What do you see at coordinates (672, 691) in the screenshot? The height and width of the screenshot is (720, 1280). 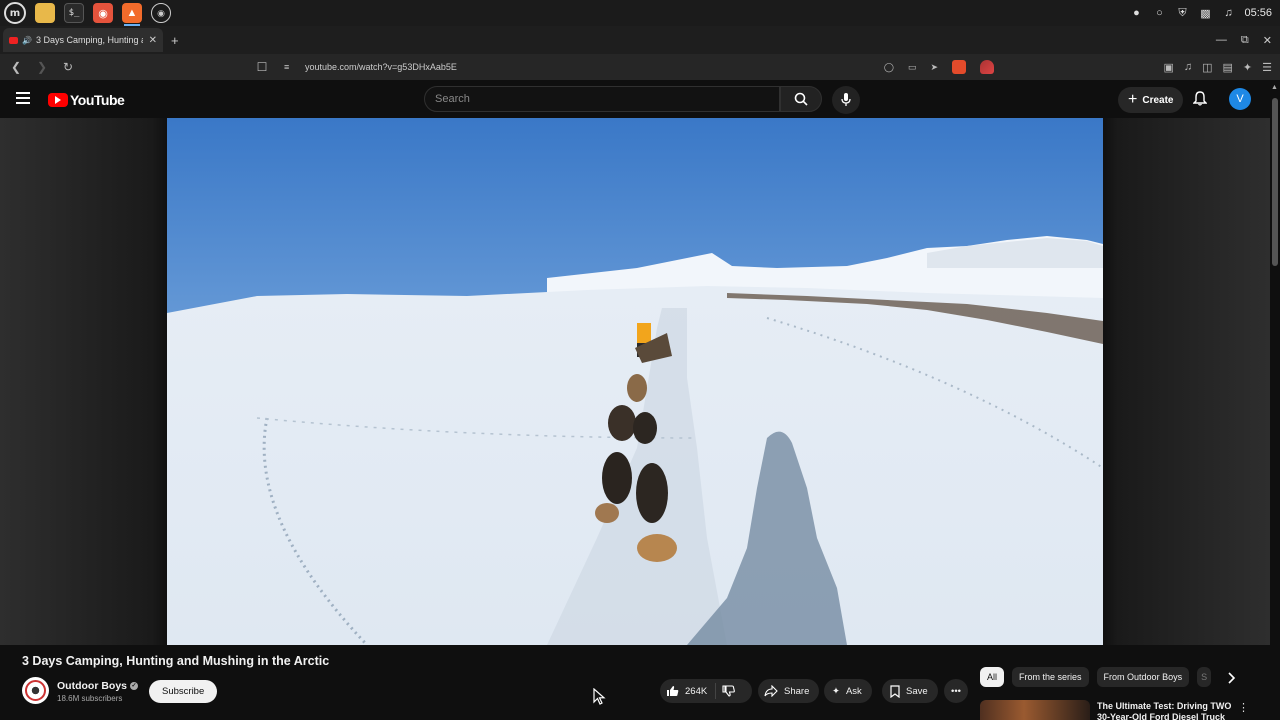 I see `thumbs-up-icon` at bounding box center [672, 691].